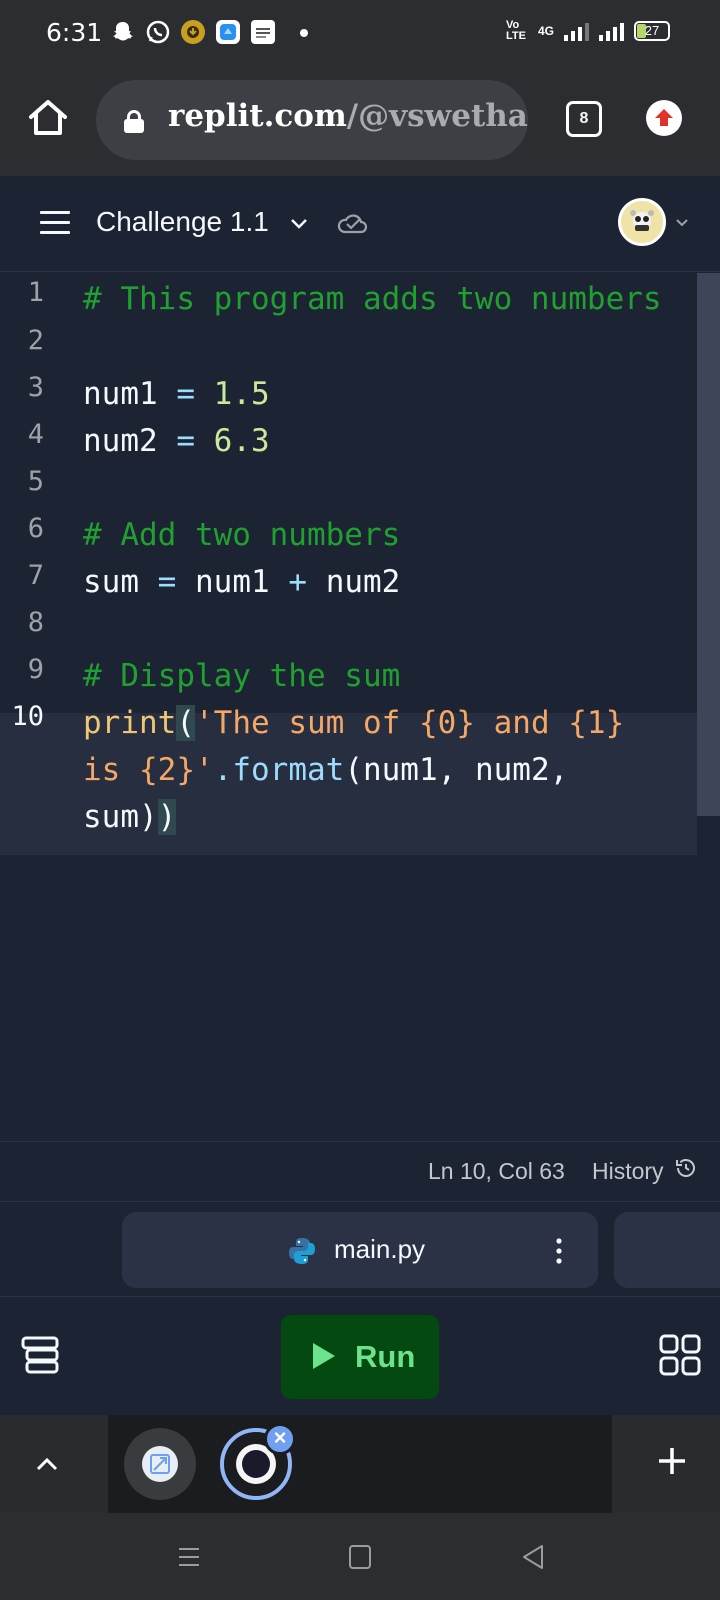 The image size is (720, 1600). What do you see at coordinates (189, 1557) in the screenshot?
I see `recent-apps-icon` at bounding box center [189, 1557].